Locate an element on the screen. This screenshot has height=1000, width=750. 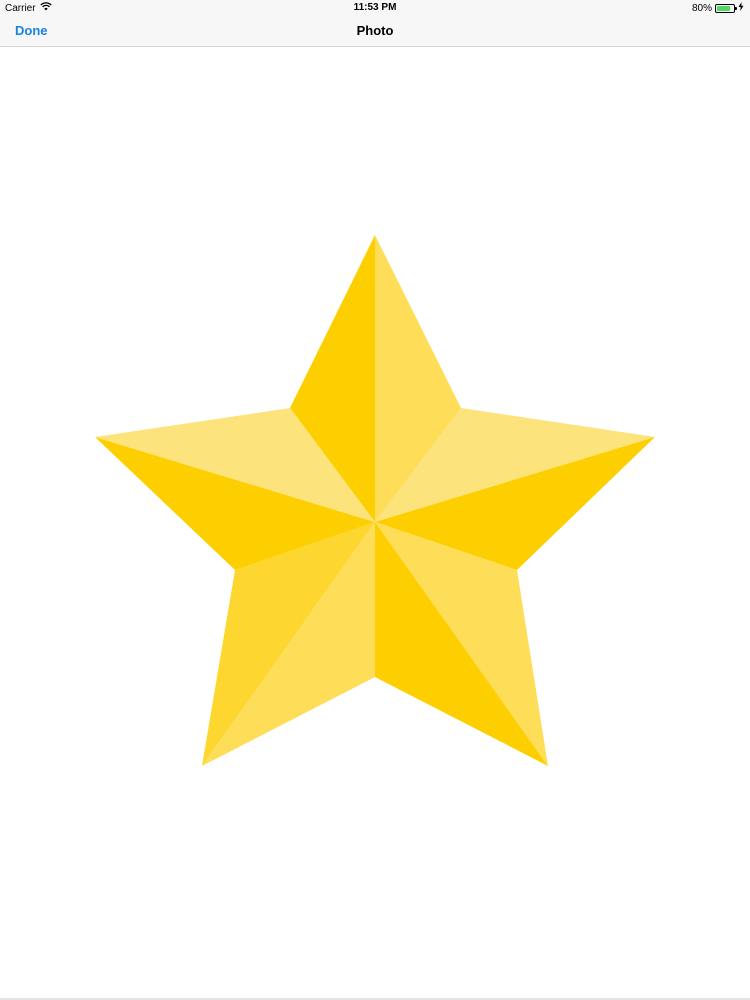
status-time: 11:53 PM is located at coordinates (375, 7).